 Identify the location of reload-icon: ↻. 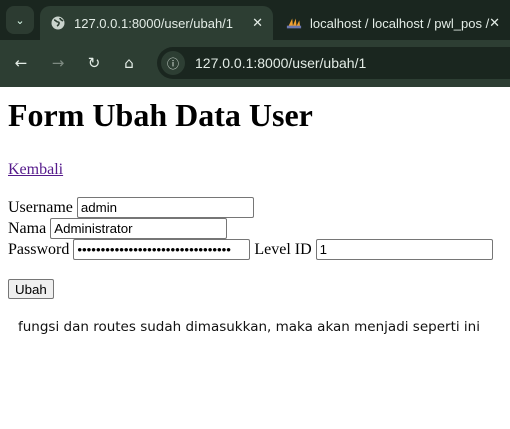
(94, 63).